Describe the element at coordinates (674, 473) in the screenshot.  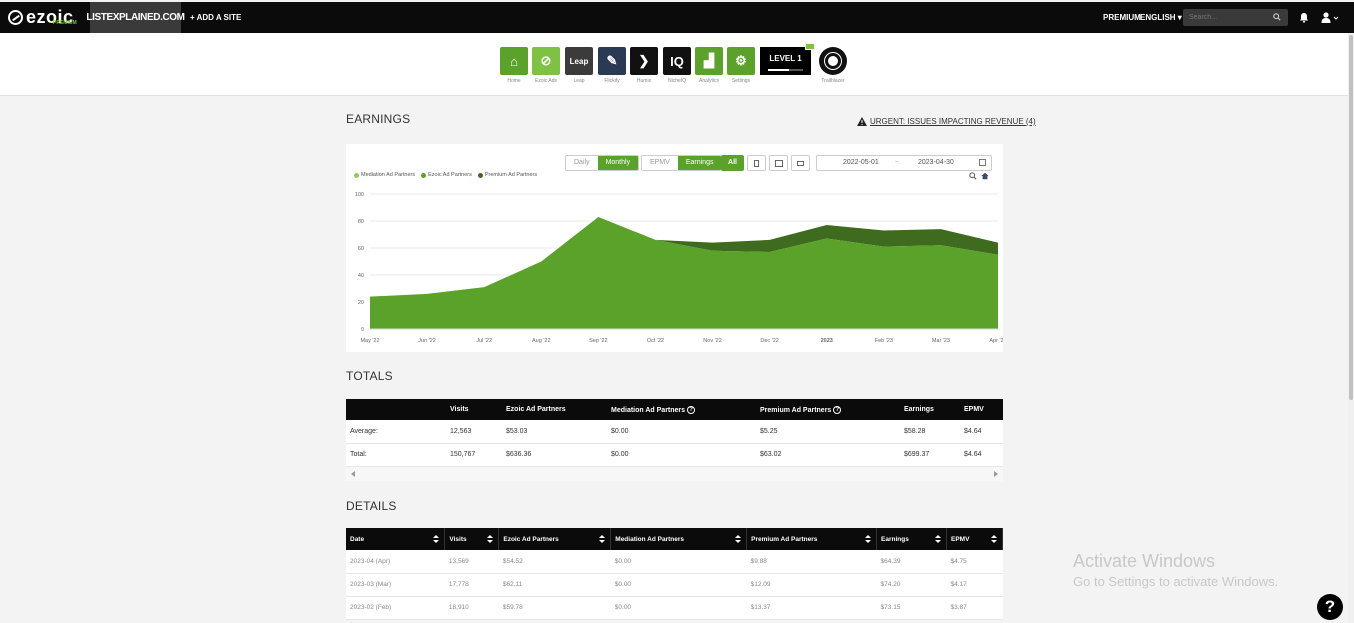
I see `totals-horizontal-scrollbar` at that location.